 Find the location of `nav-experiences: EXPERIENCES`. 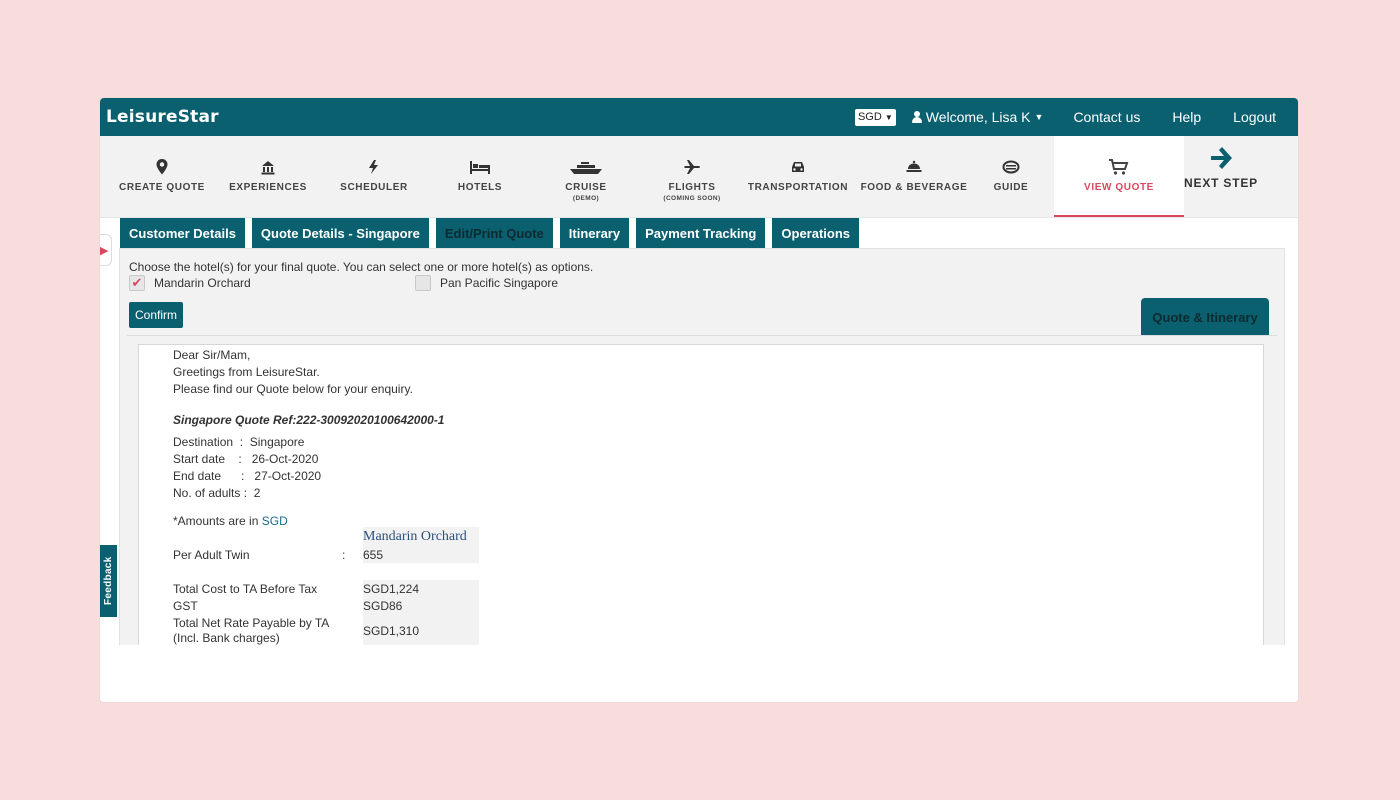

nav-experiences: EXPERIENCES is located at coordinates (268, 176).